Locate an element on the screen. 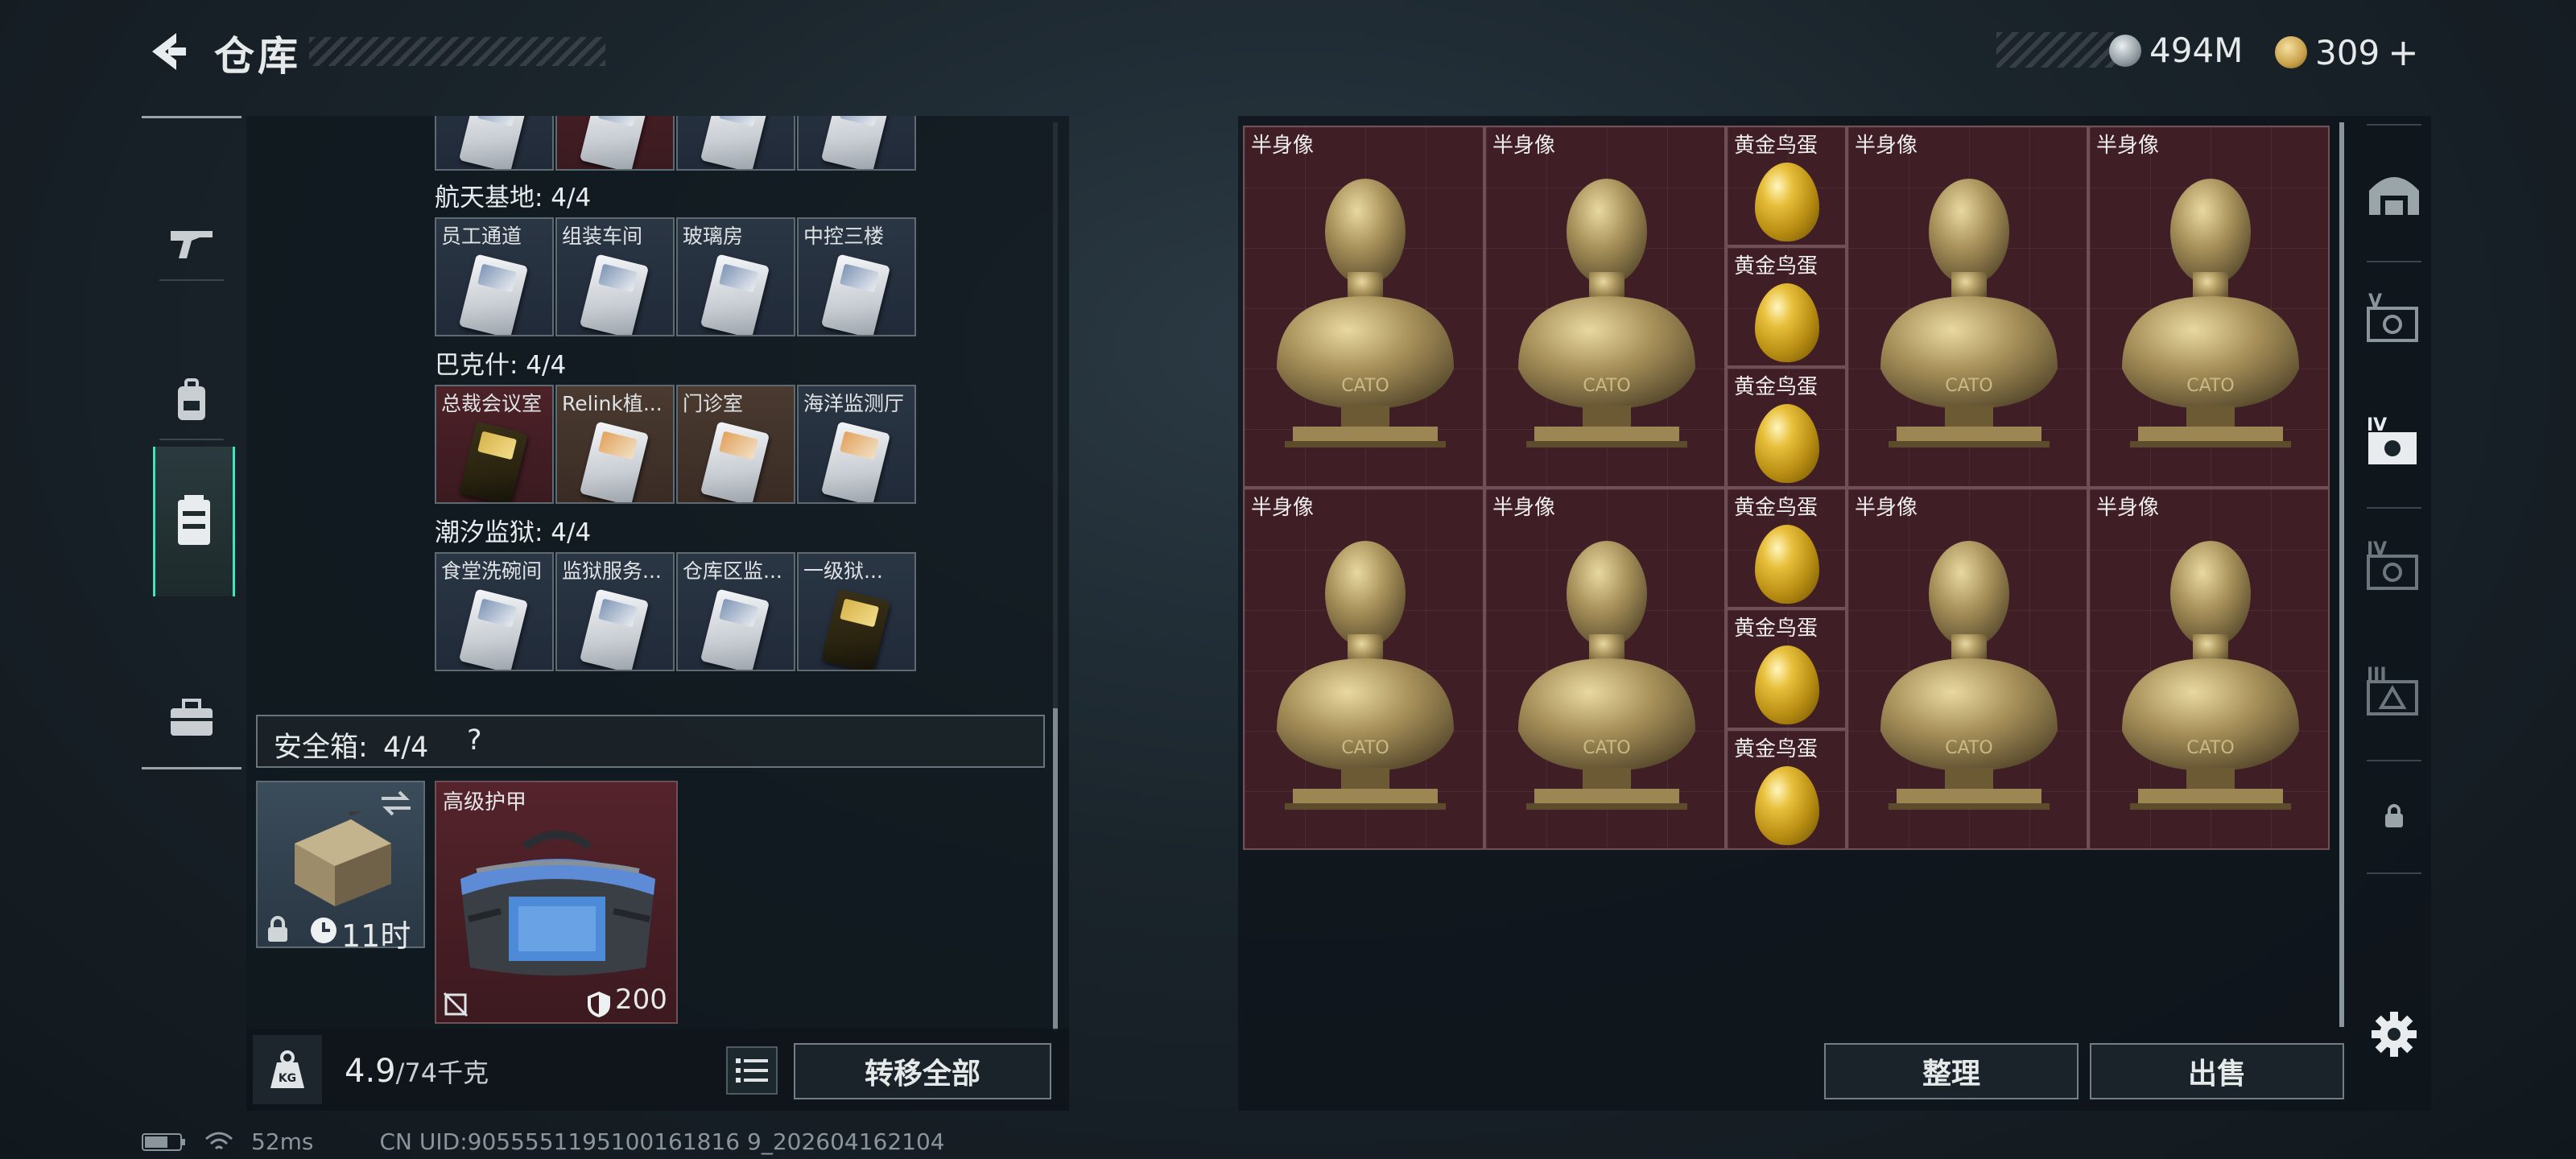 This screenshot has width=2576, height=1159. safe-box-timer: 11时 is located at coordinates (376, 936).